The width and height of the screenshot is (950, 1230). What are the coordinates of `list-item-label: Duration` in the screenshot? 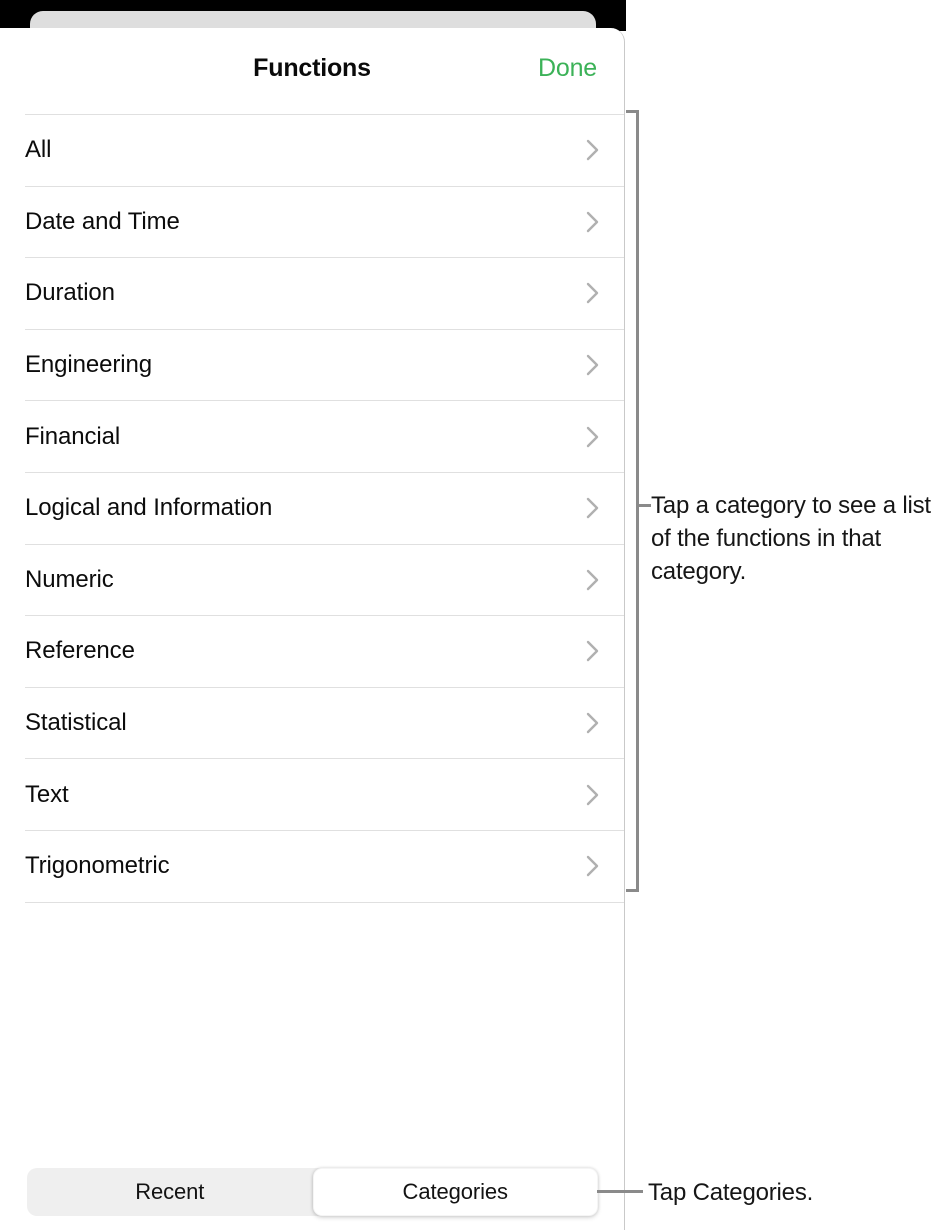 It's located at (70, 293).